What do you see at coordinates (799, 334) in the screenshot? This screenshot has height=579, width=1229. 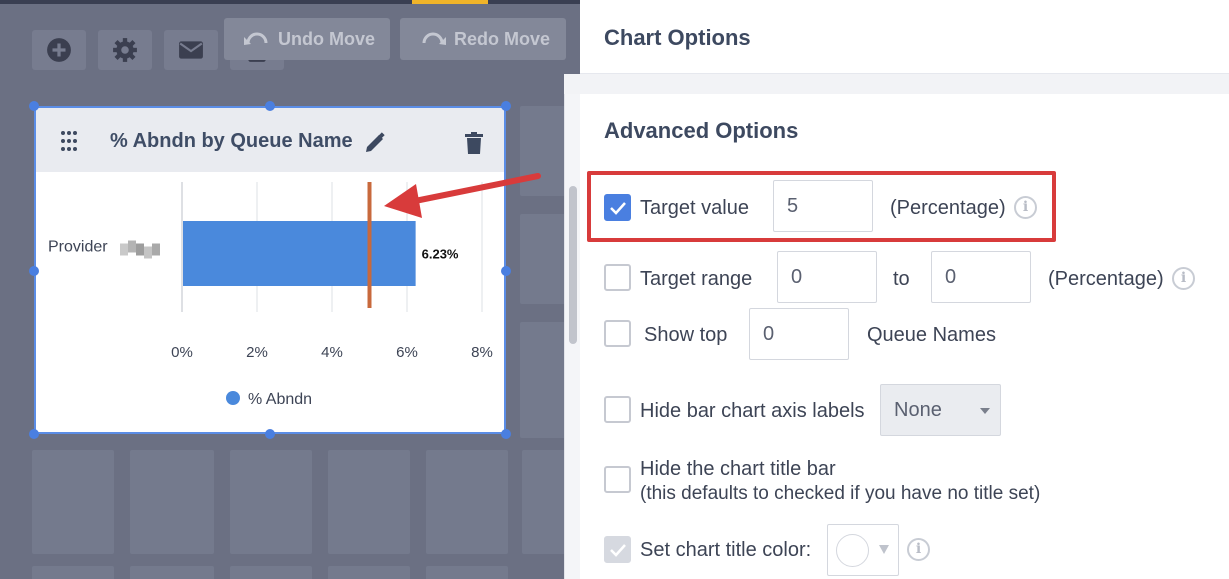 I see `show-top-input: 0` at bounding box center [799, 334].